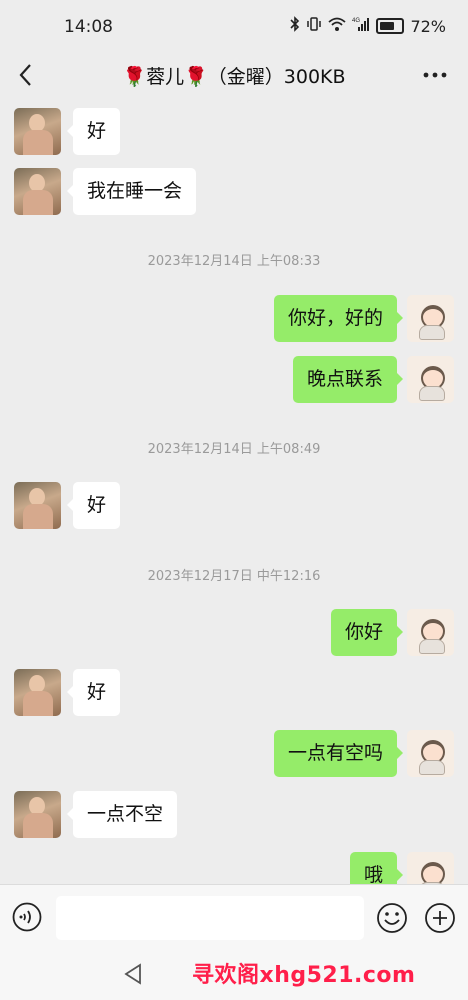 This screenshot has width=468, height=1000. What do you see at coordinates (337, 26) in the screenshot?
I see `wifi-icon` at bounding box center [337, 26].